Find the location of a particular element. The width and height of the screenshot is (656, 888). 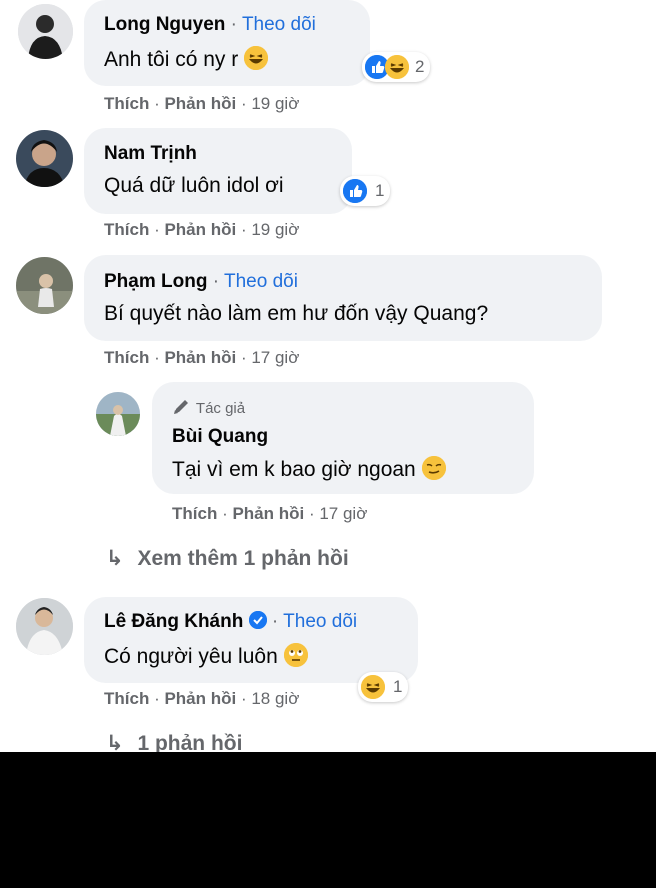

author-name: Lê Đăng Khánh is located at coordinates (173, 621).